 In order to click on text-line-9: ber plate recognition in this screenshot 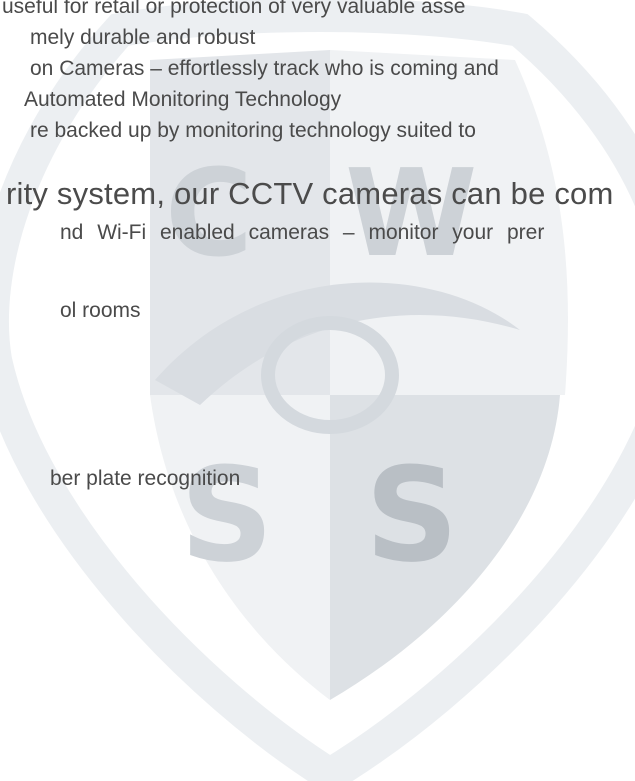, I will do `click(145, 478)`.